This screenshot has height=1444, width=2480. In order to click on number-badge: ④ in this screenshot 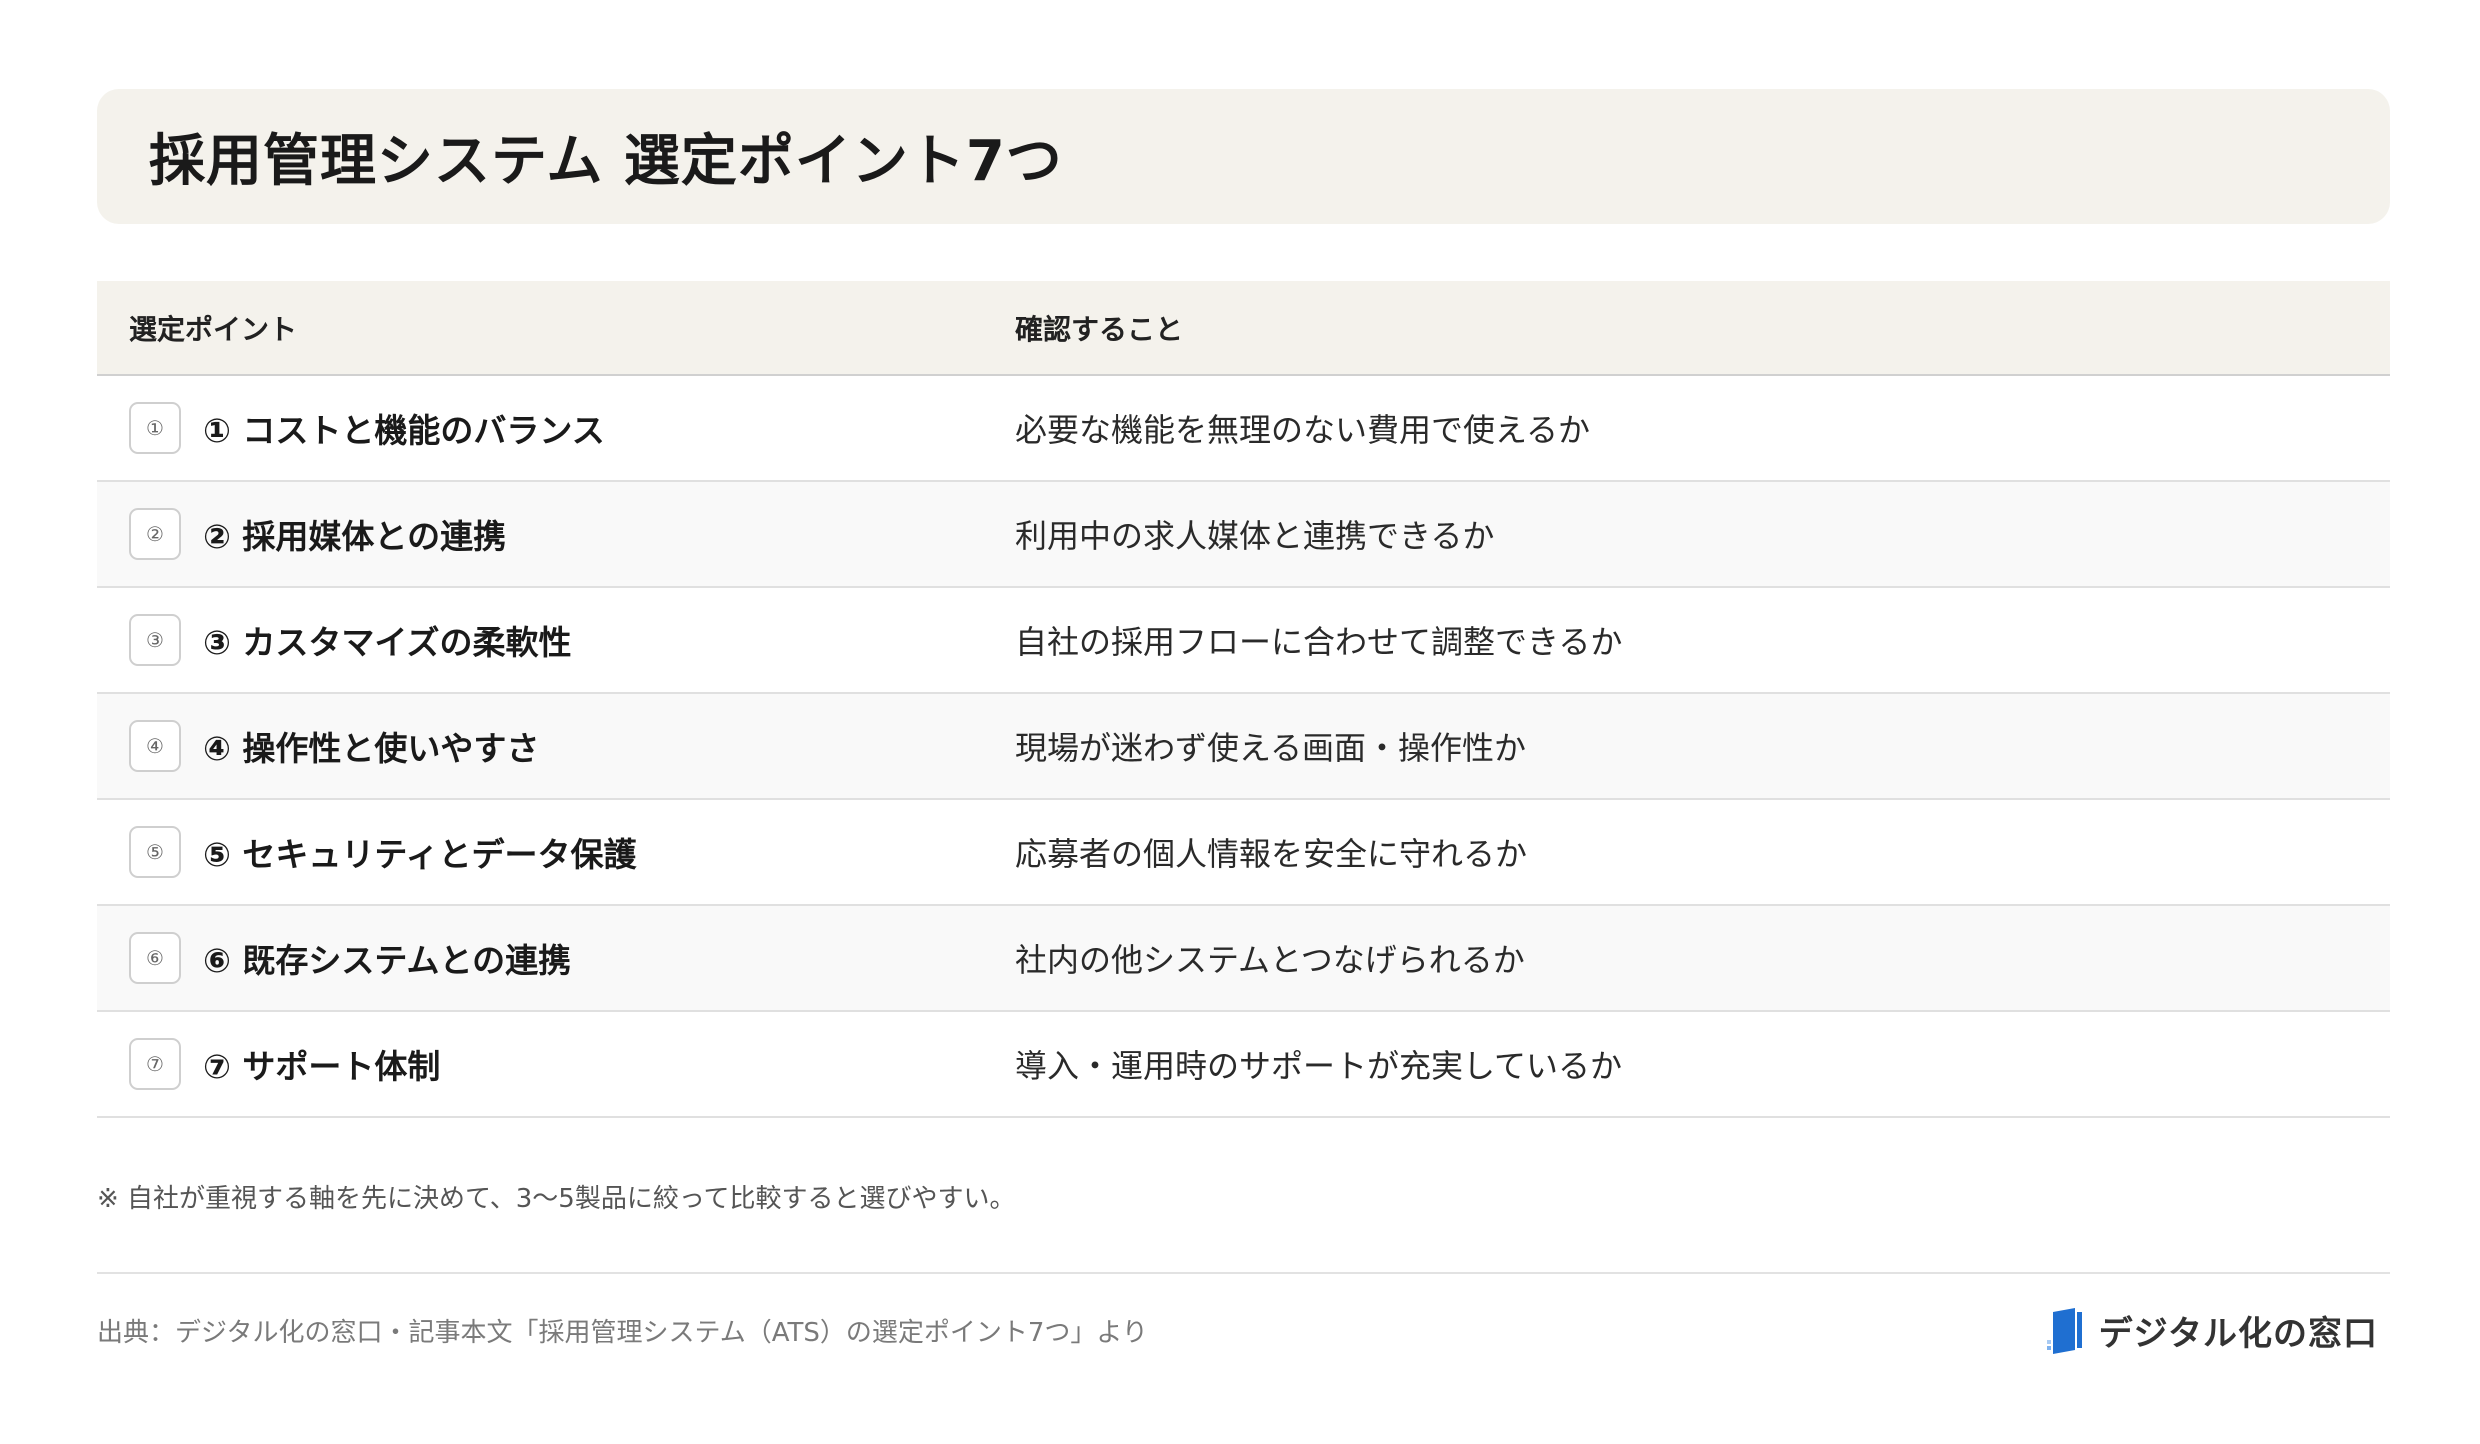, I will do `click(155, 746)`.